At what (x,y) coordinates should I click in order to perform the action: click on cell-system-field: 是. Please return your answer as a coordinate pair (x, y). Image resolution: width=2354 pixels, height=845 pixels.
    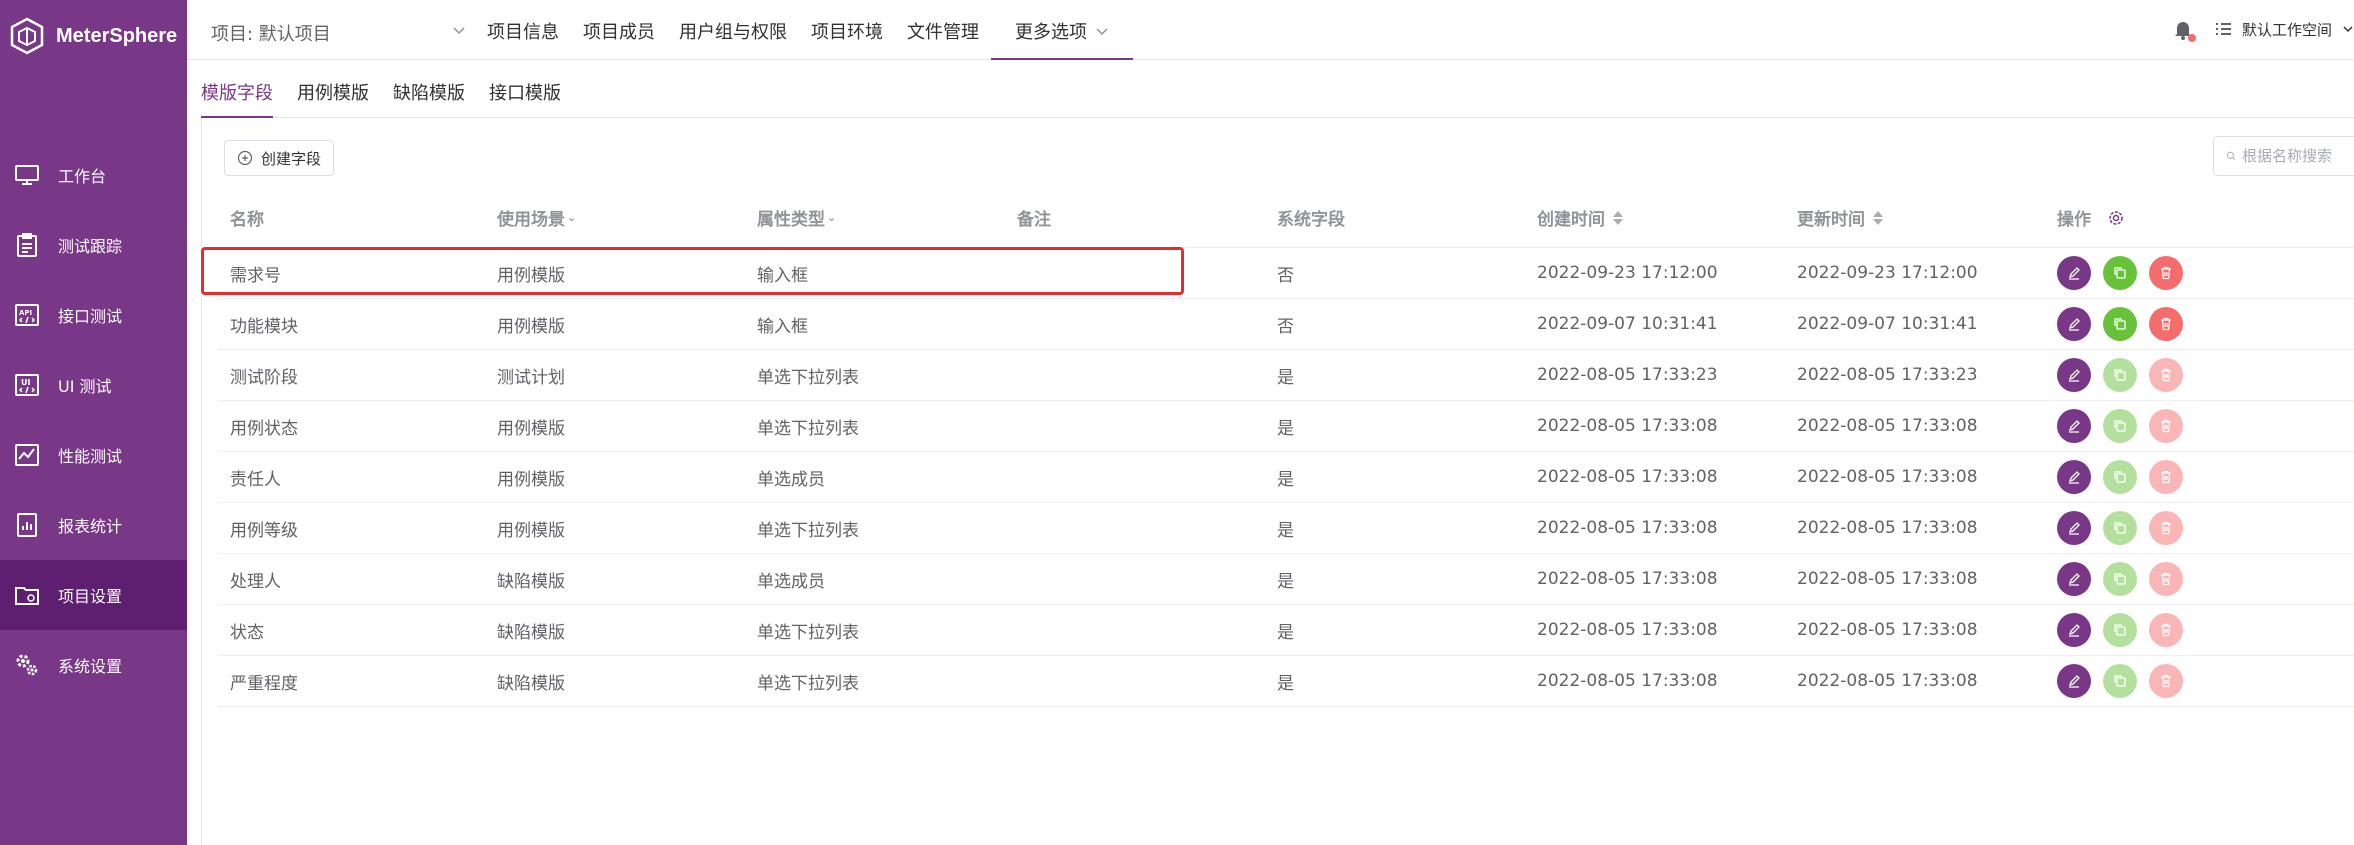
    Looking at the image, I should click on (1285, 530).